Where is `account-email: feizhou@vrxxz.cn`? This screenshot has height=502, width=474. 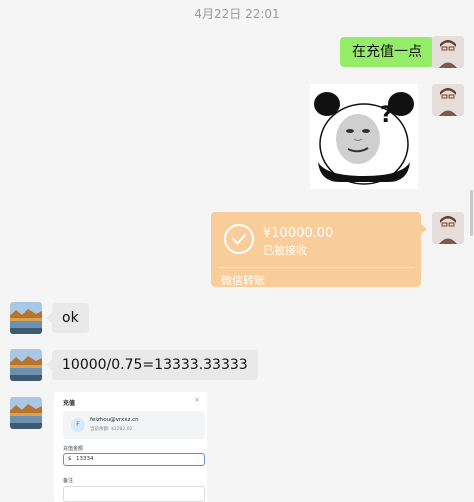 account-email: feizhou@vrxxz.cn is located at coordinates (114, 420).